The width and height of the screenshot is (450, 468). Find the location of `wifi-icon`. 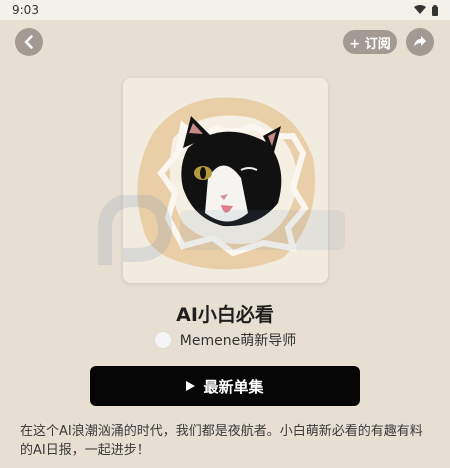

wifi-icon is located at coordinates (420, 9).